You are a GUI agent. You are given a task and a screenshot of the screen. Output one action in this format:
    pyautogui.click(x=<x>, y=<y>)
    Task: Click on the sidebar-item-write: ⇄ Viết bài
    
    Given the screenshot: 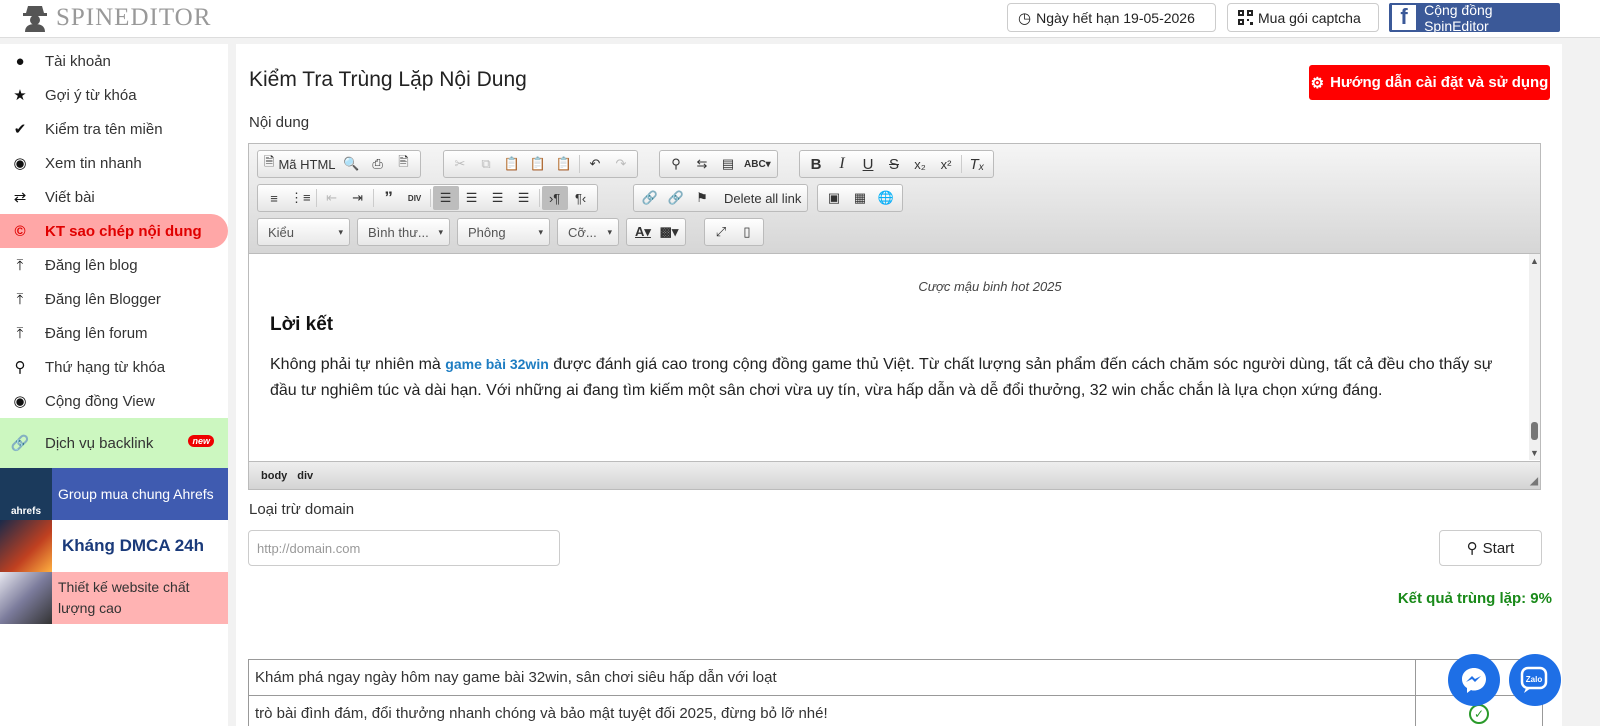 What is the action you would take?
    pyautogui.click(x=114, y=197)
    